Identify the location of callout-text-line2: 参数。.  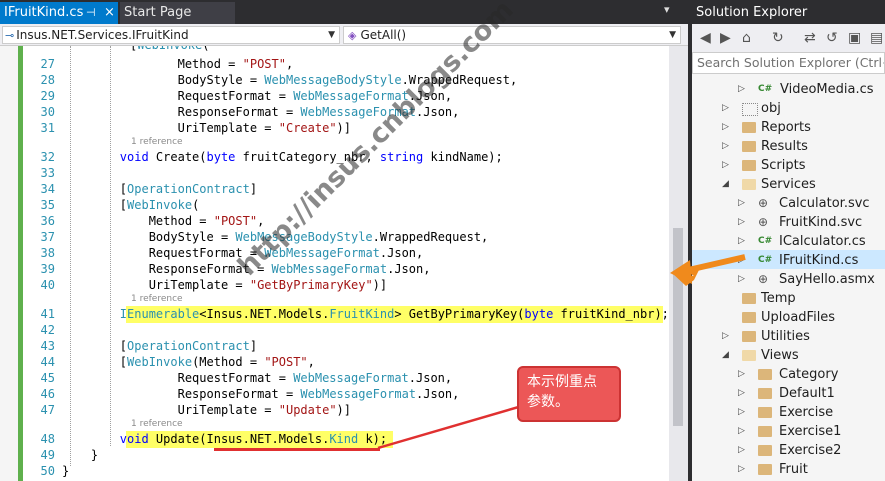
(548, 402).